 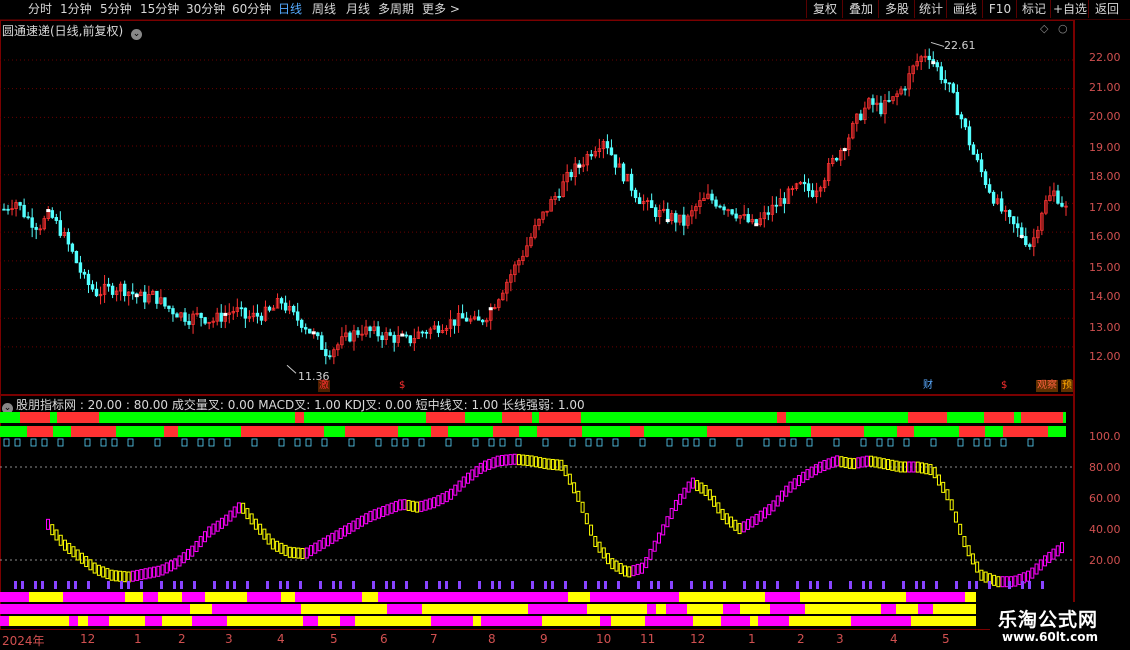 I want to click on event-mark: 财, so click(x=928, y=386).